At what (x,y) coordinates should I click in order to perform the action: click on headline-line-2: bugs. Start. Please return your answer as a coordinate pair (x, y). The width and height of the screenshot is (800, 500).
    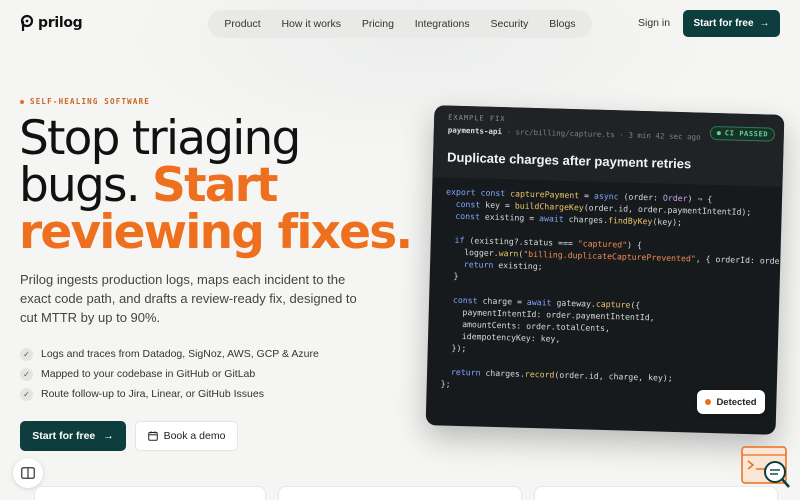
    Looking at the image, I should click on (215, 185).